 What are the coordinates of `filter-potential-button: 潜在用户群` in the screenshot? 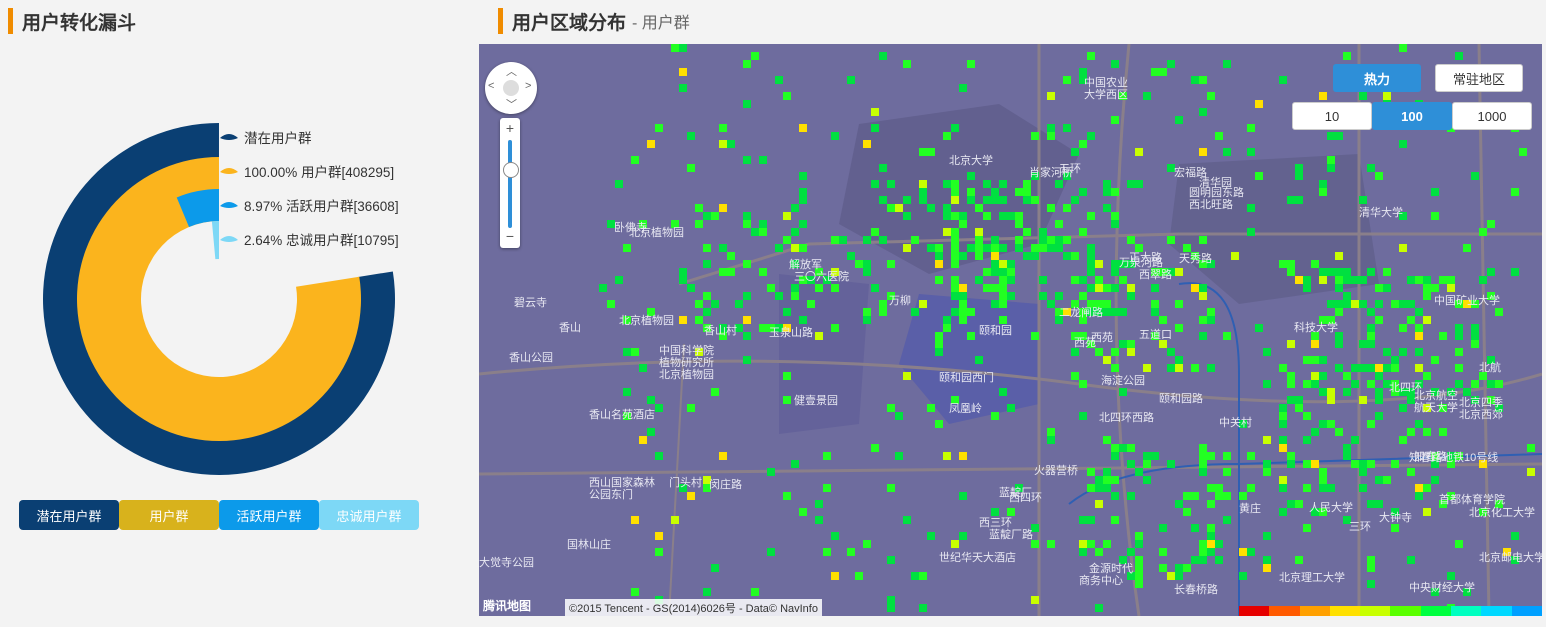 It's located at (69, 515).